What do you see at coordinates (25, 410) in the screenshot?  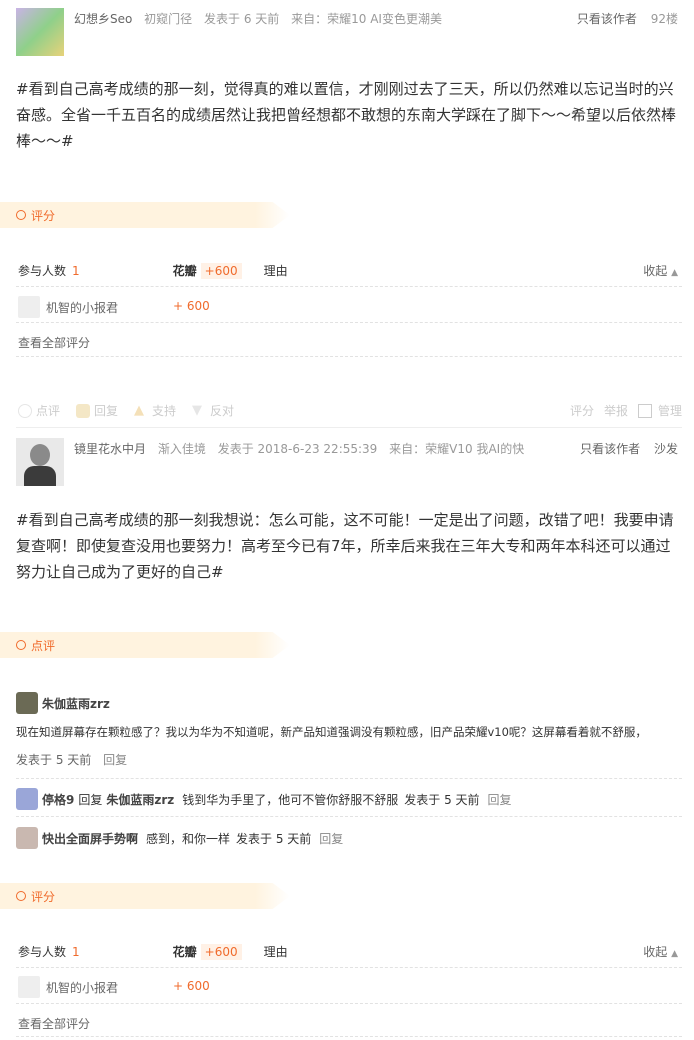 I see `comment-icon` at bounding box center [25, 410].